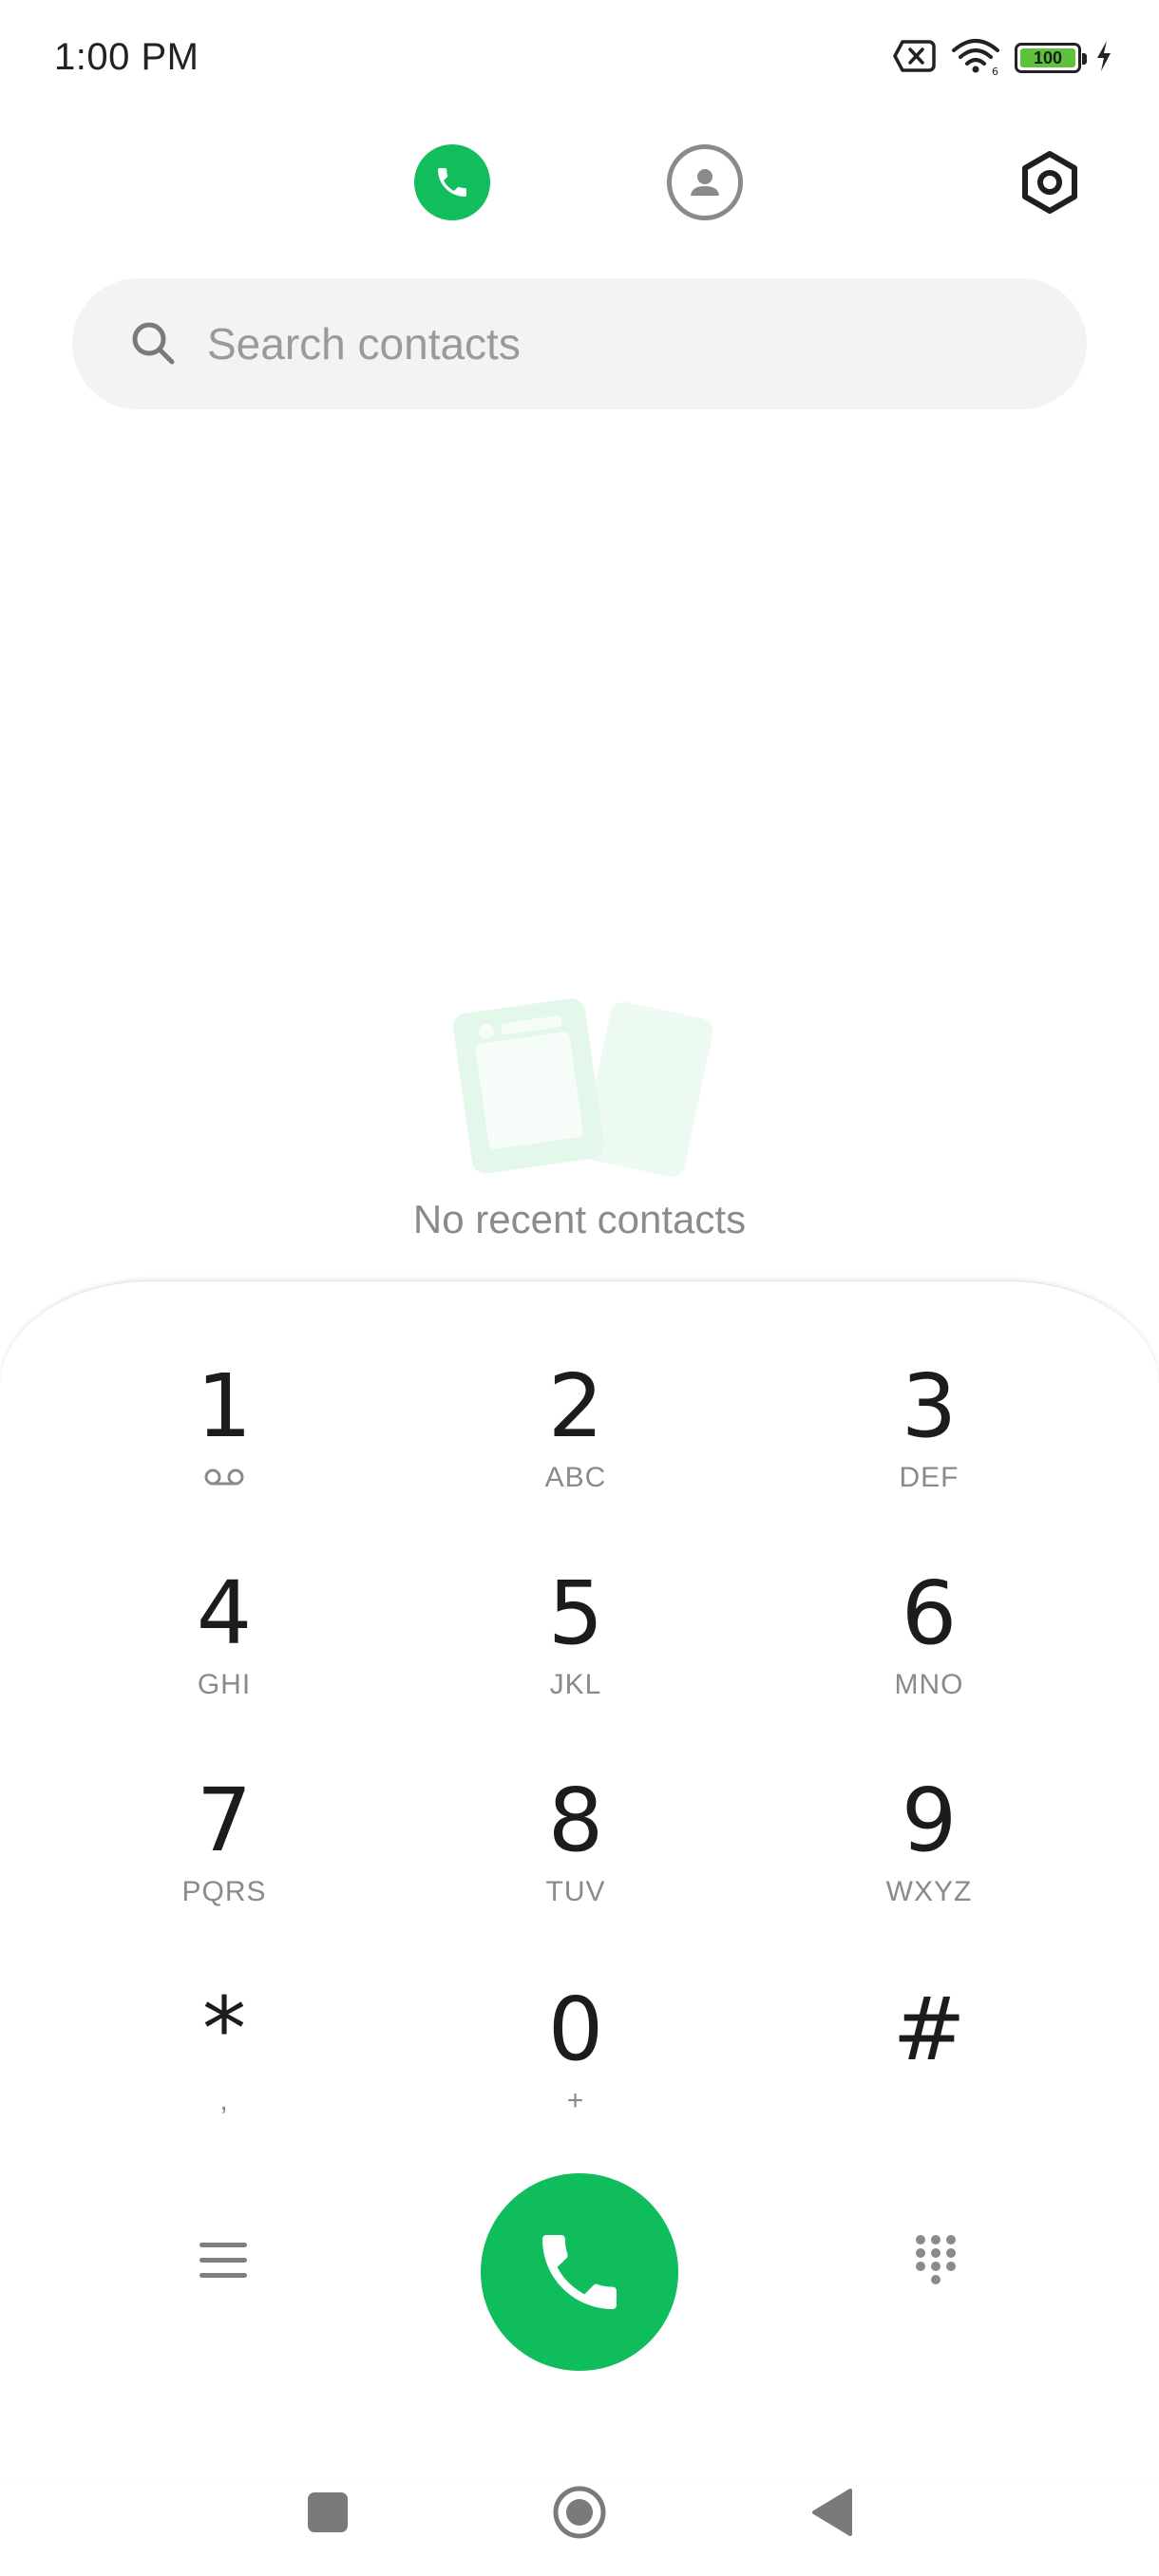 Image resolution: width=1159 pixels, height=2576 pixels. I want to click on key-letters: MNO, so click(929, 1684).